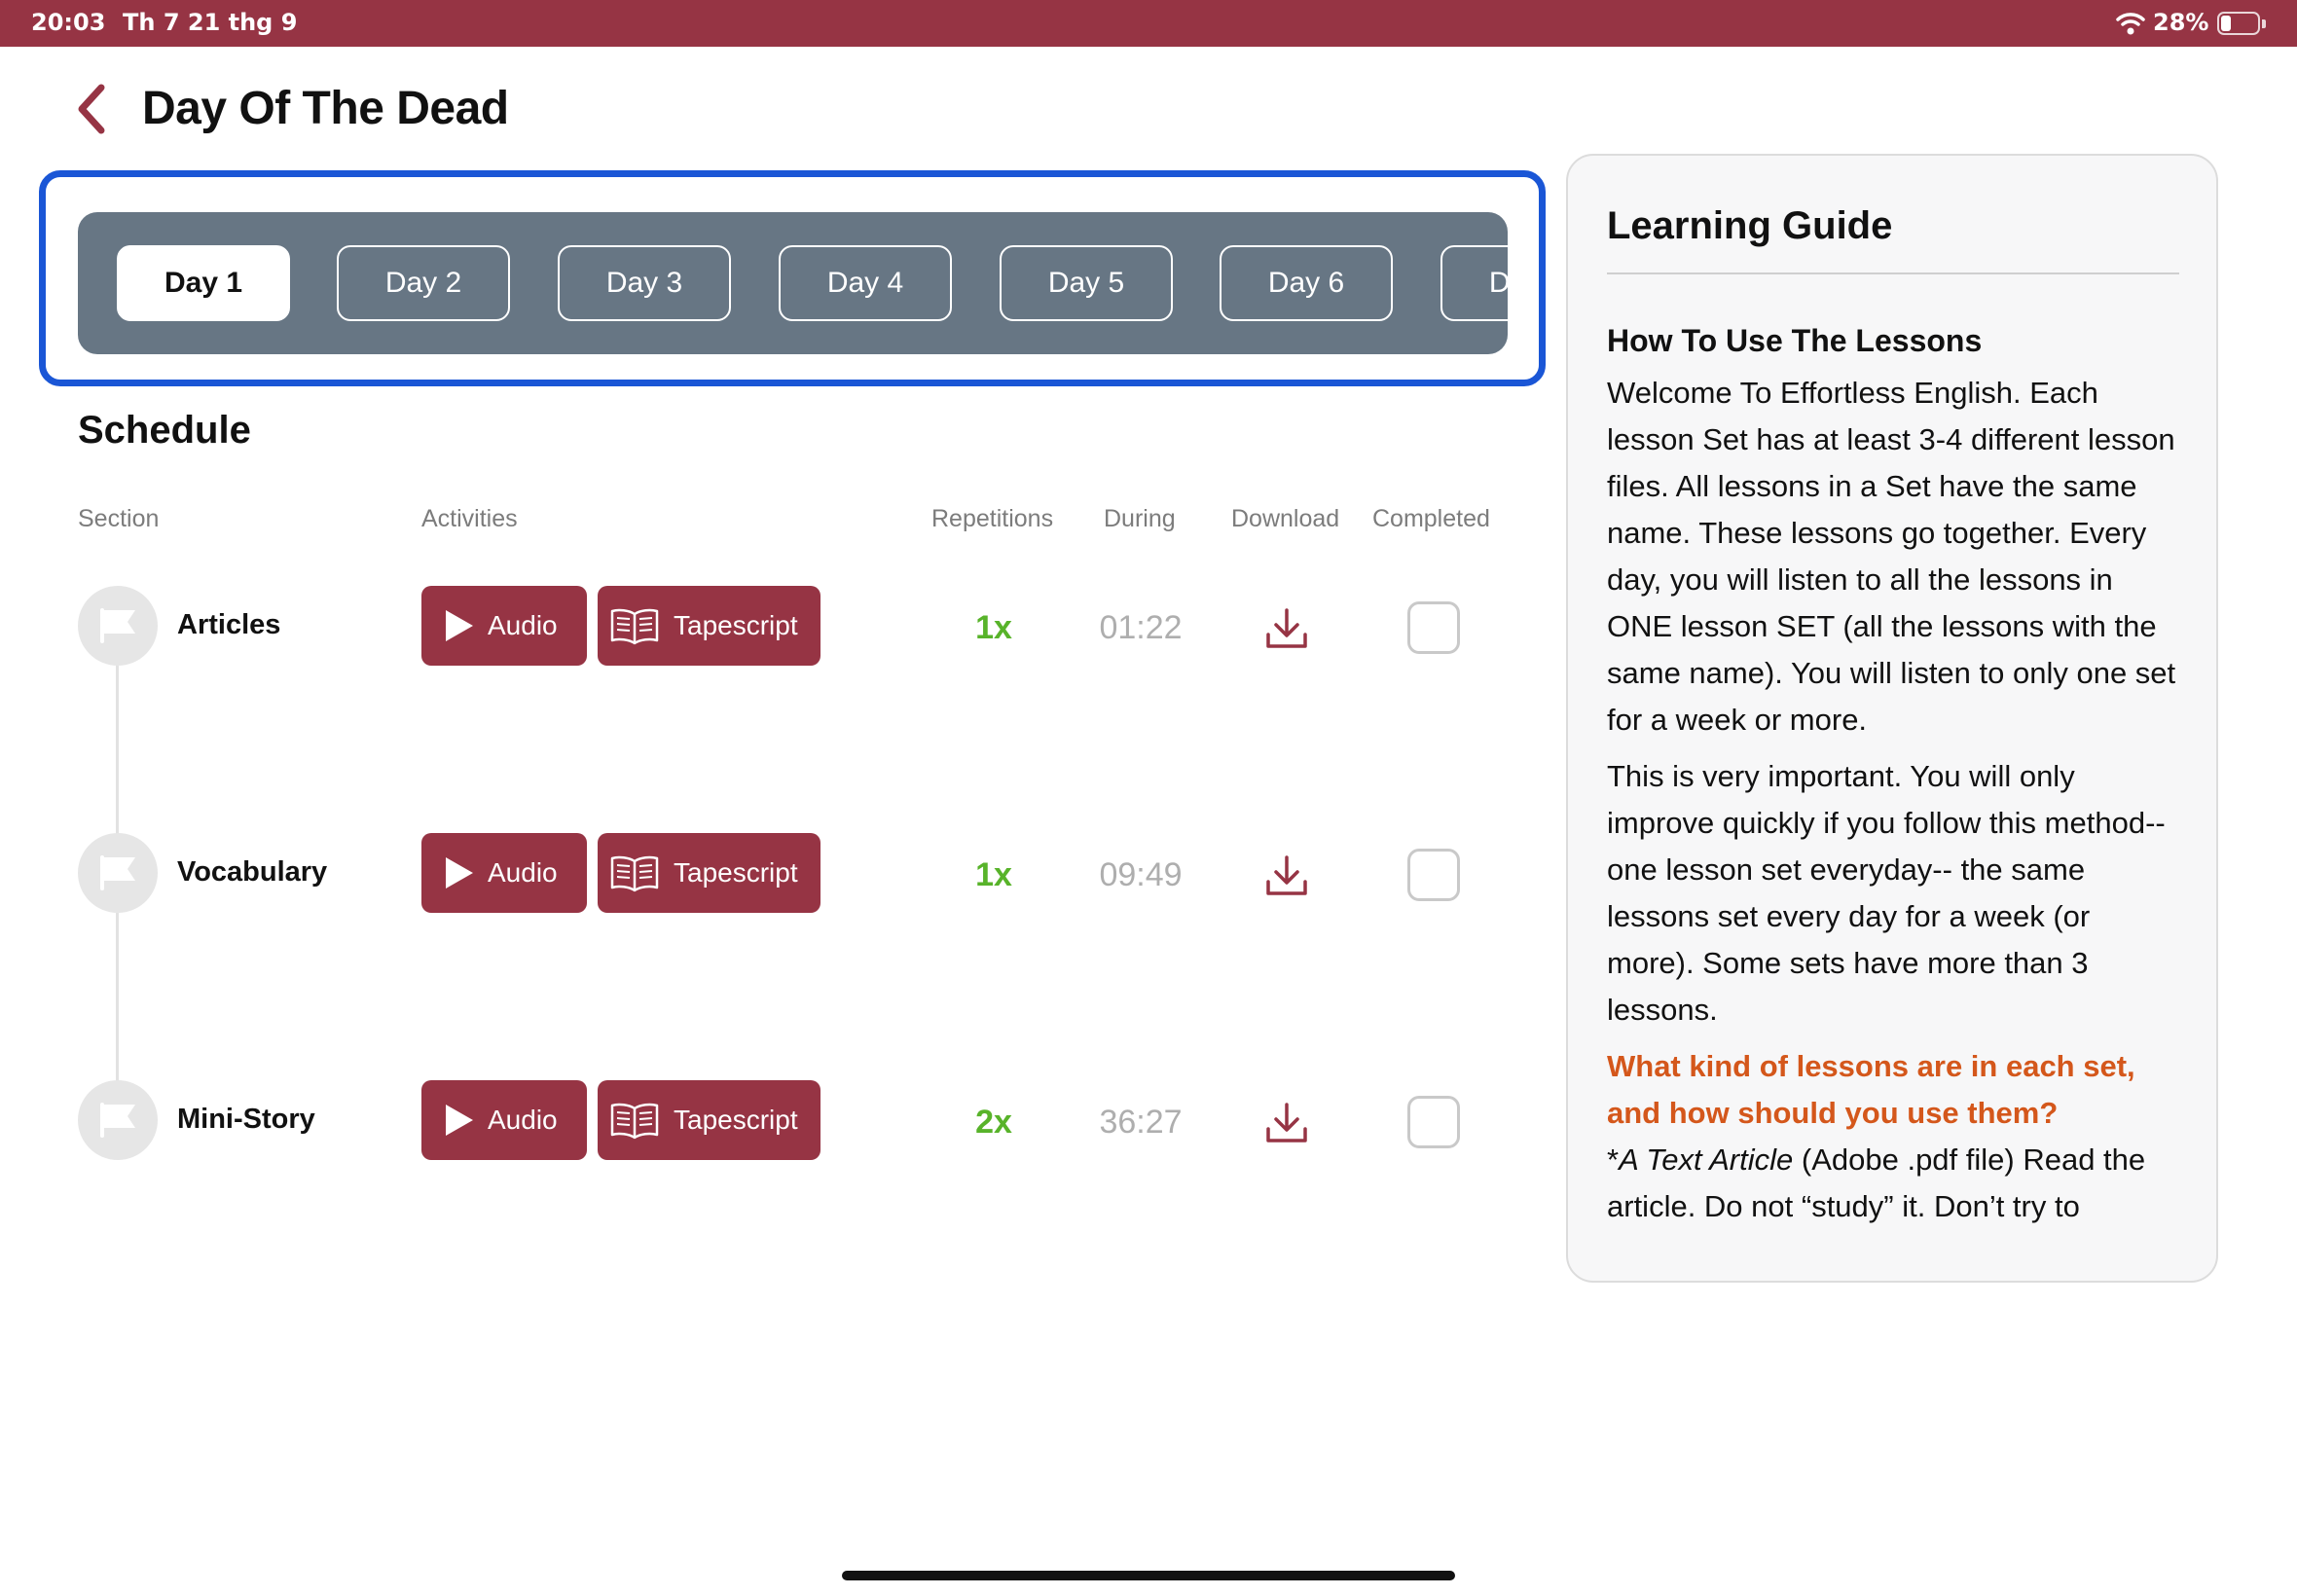 This screenshot has height=1596, width=2297. Describe the element at coordinates (1306, 283) in the screenshot. I see `tab-day-6: Day 6` at that location.